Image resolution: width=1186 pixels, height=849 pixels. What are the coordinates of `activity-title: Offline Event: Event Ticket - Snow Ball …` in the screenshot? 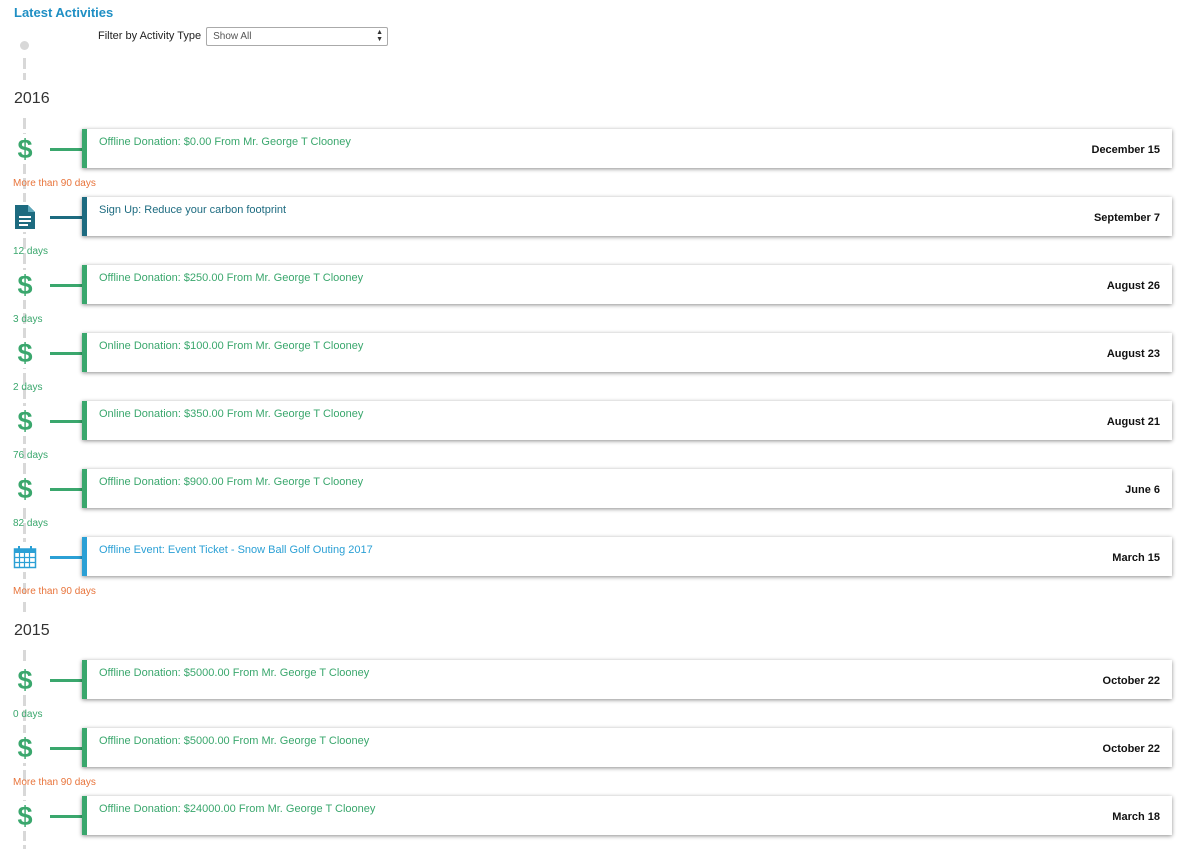 It's located at (236, 550).